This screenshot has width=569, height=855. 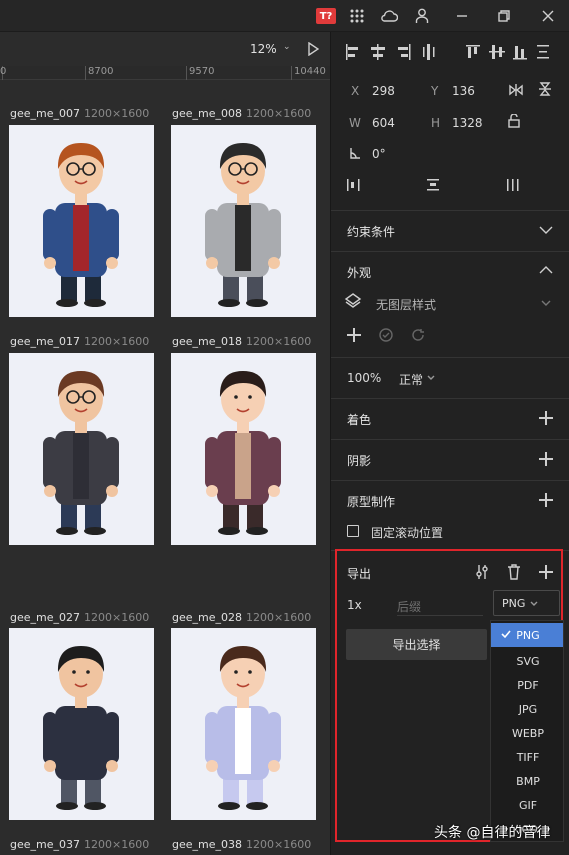 What do you see at coordinates (165, 49) in the screenshot?
I see `canvas-toolbar: 12% ⌄` at bounding box center [165, 49].